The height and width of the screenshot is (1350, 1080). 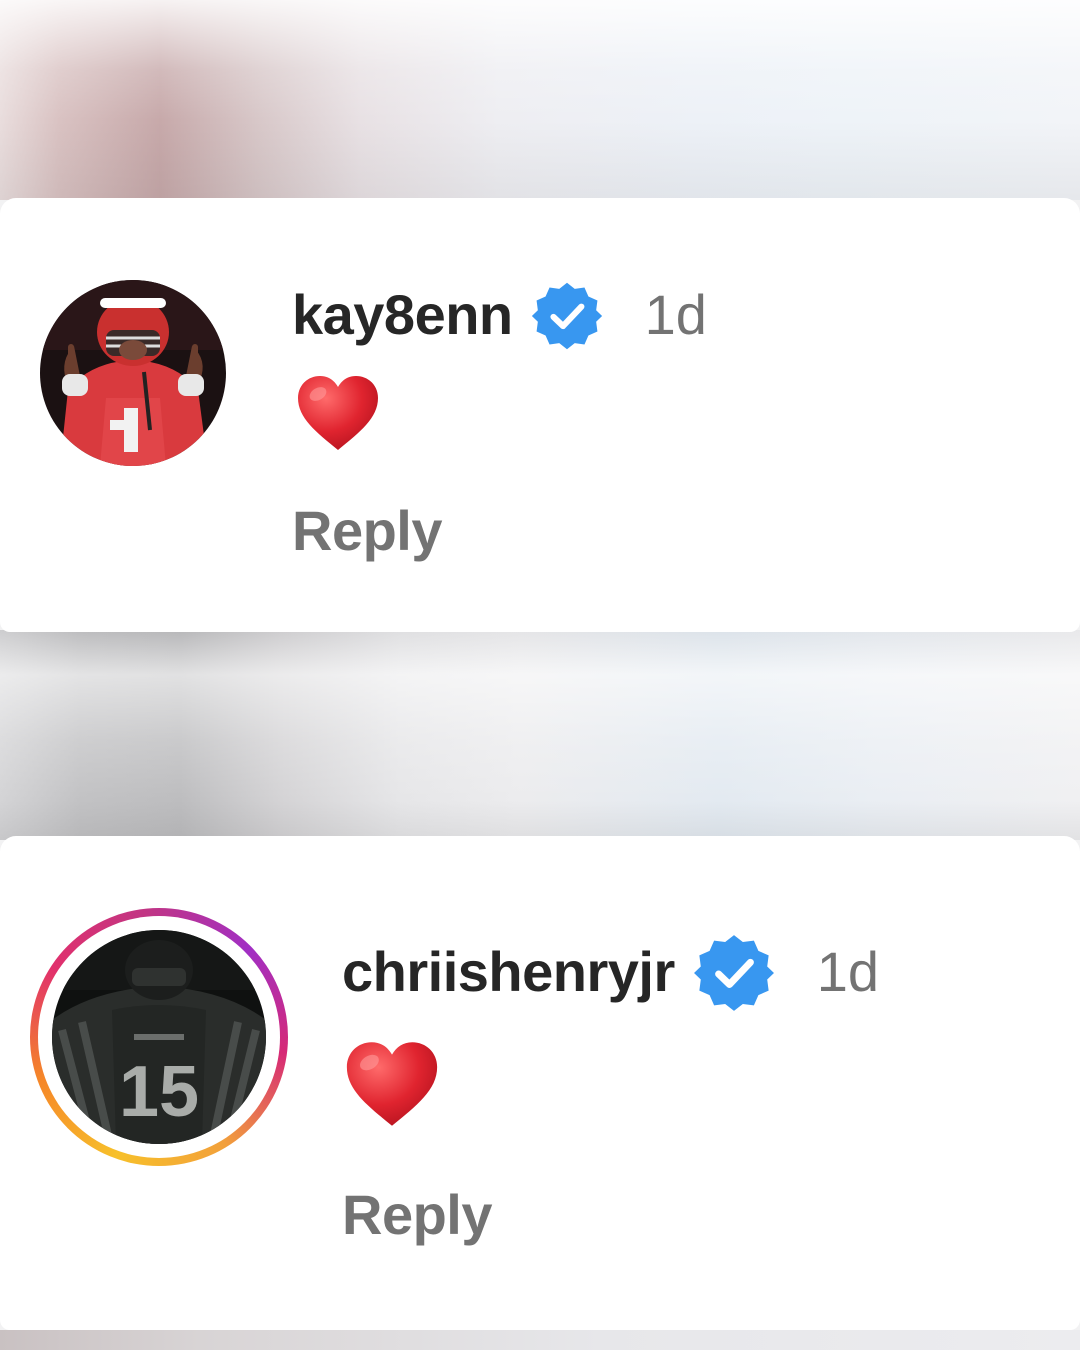 I want to click on username-link: chriishenryjr, so click(x=508, y=971).